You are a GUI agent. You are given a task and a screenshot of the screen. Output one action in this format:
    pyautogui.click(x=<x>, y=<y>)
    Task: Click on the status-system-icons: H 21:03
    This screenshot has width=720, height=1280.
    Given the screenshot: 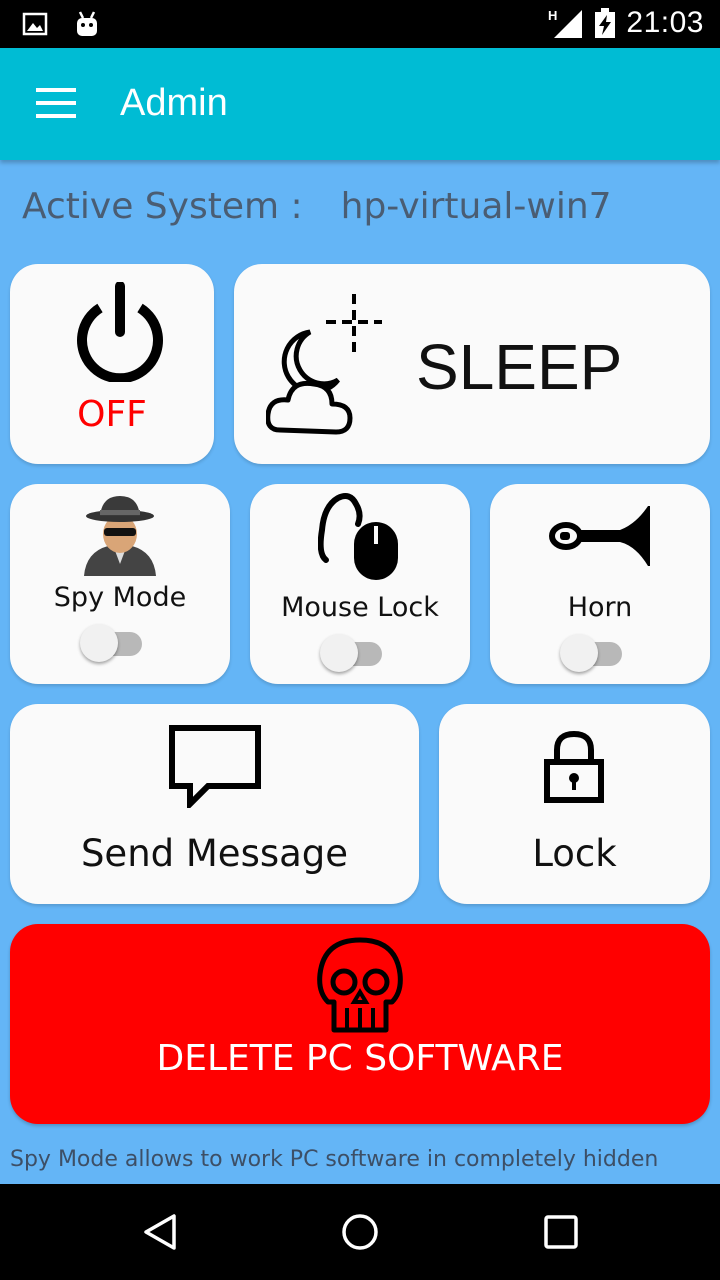 What is the action you would take?
    pyautogui.click(x=626, y=23)
    